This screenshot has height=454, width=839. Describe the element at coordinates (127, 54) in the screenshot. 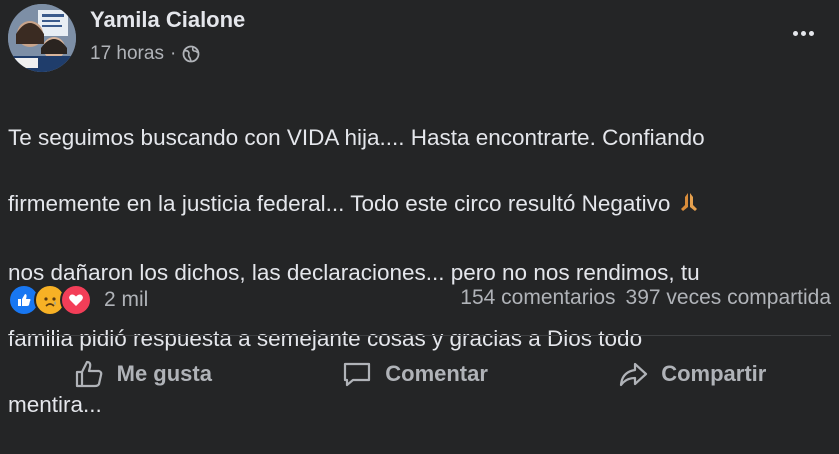

I see `post-timestamp: 17 horas` at that location.